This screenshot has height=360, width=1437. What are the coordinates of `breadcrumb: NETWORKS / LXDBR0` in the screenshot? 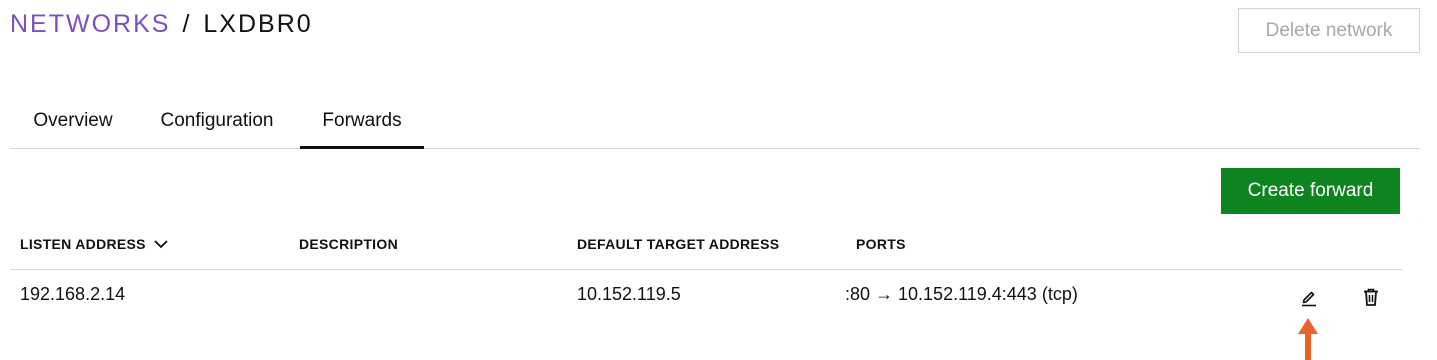 It's located at (161, 24).